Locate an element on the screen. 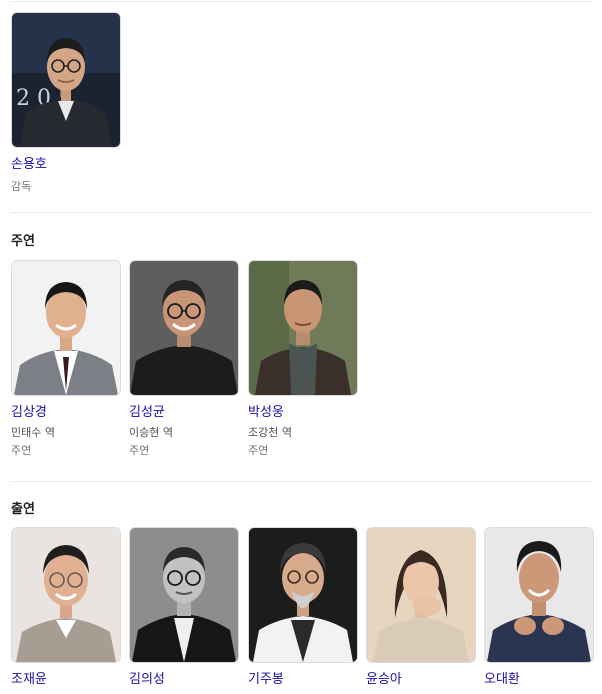  cast-name: 조재윤 is located at coordinates (66, 680).